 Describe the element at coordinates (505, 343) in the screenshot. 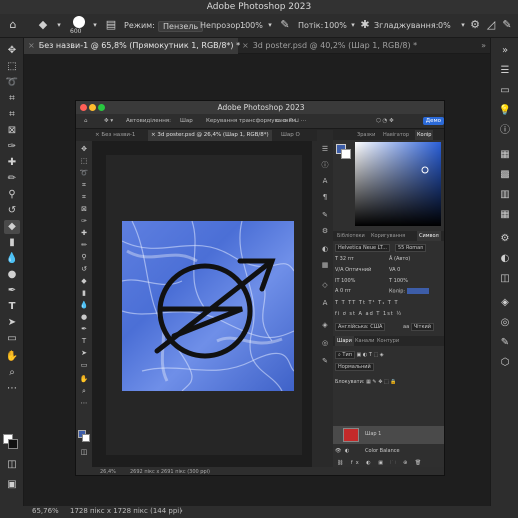

I see `paths-panel-icon: ✎` at that location.